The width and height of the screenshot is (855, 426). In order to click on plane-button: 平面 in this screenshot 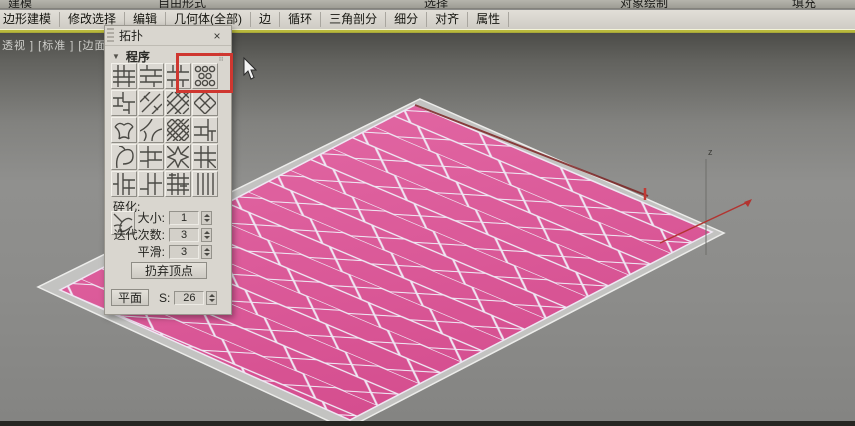, I will do `click(130, 297)`.